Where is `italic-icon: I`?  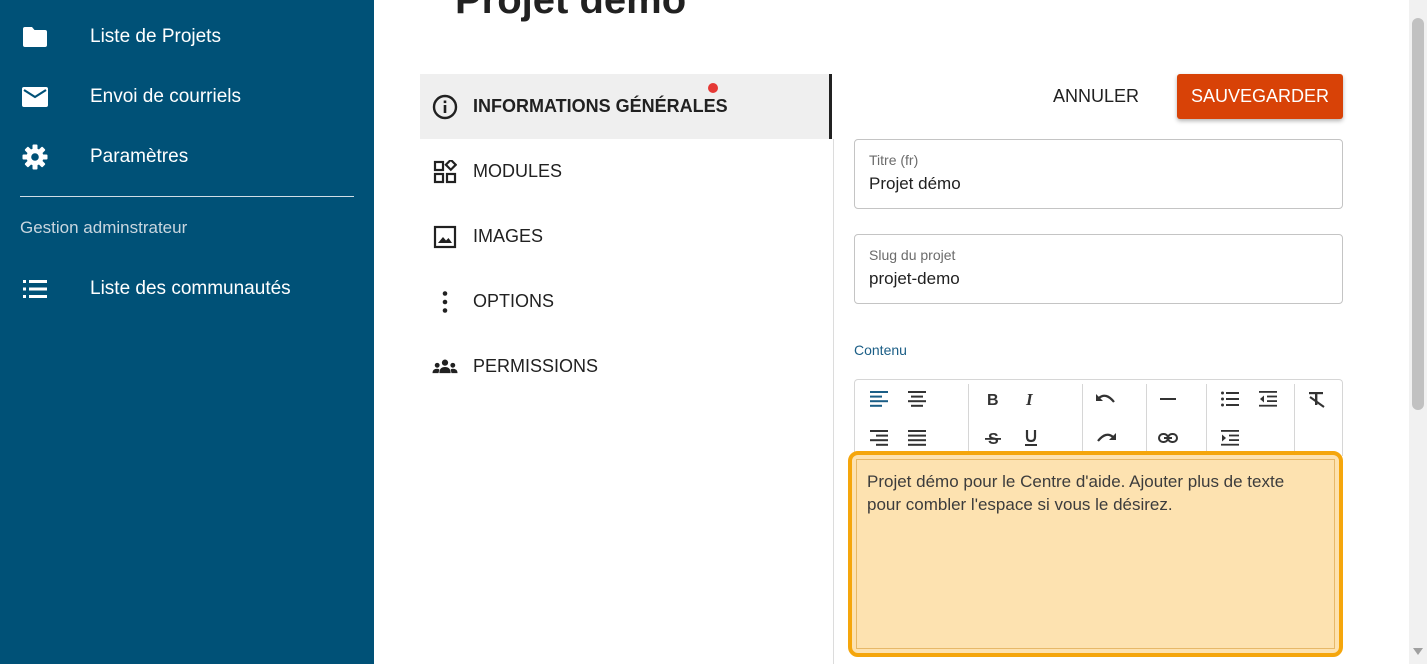
italic-icon: I is located at coordinates (1031, 399).